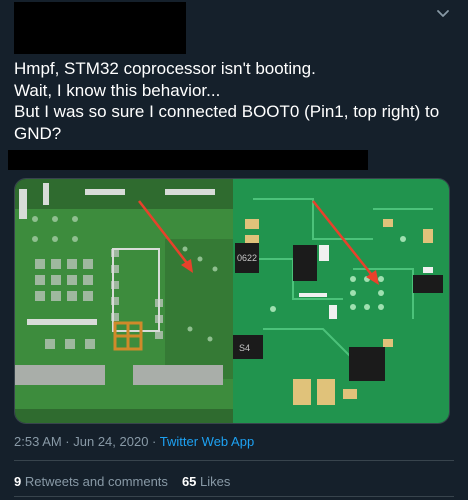  Describe the element at coordinates (443, 13) in the screenshot. I see `chevron-down-icon` at that location.